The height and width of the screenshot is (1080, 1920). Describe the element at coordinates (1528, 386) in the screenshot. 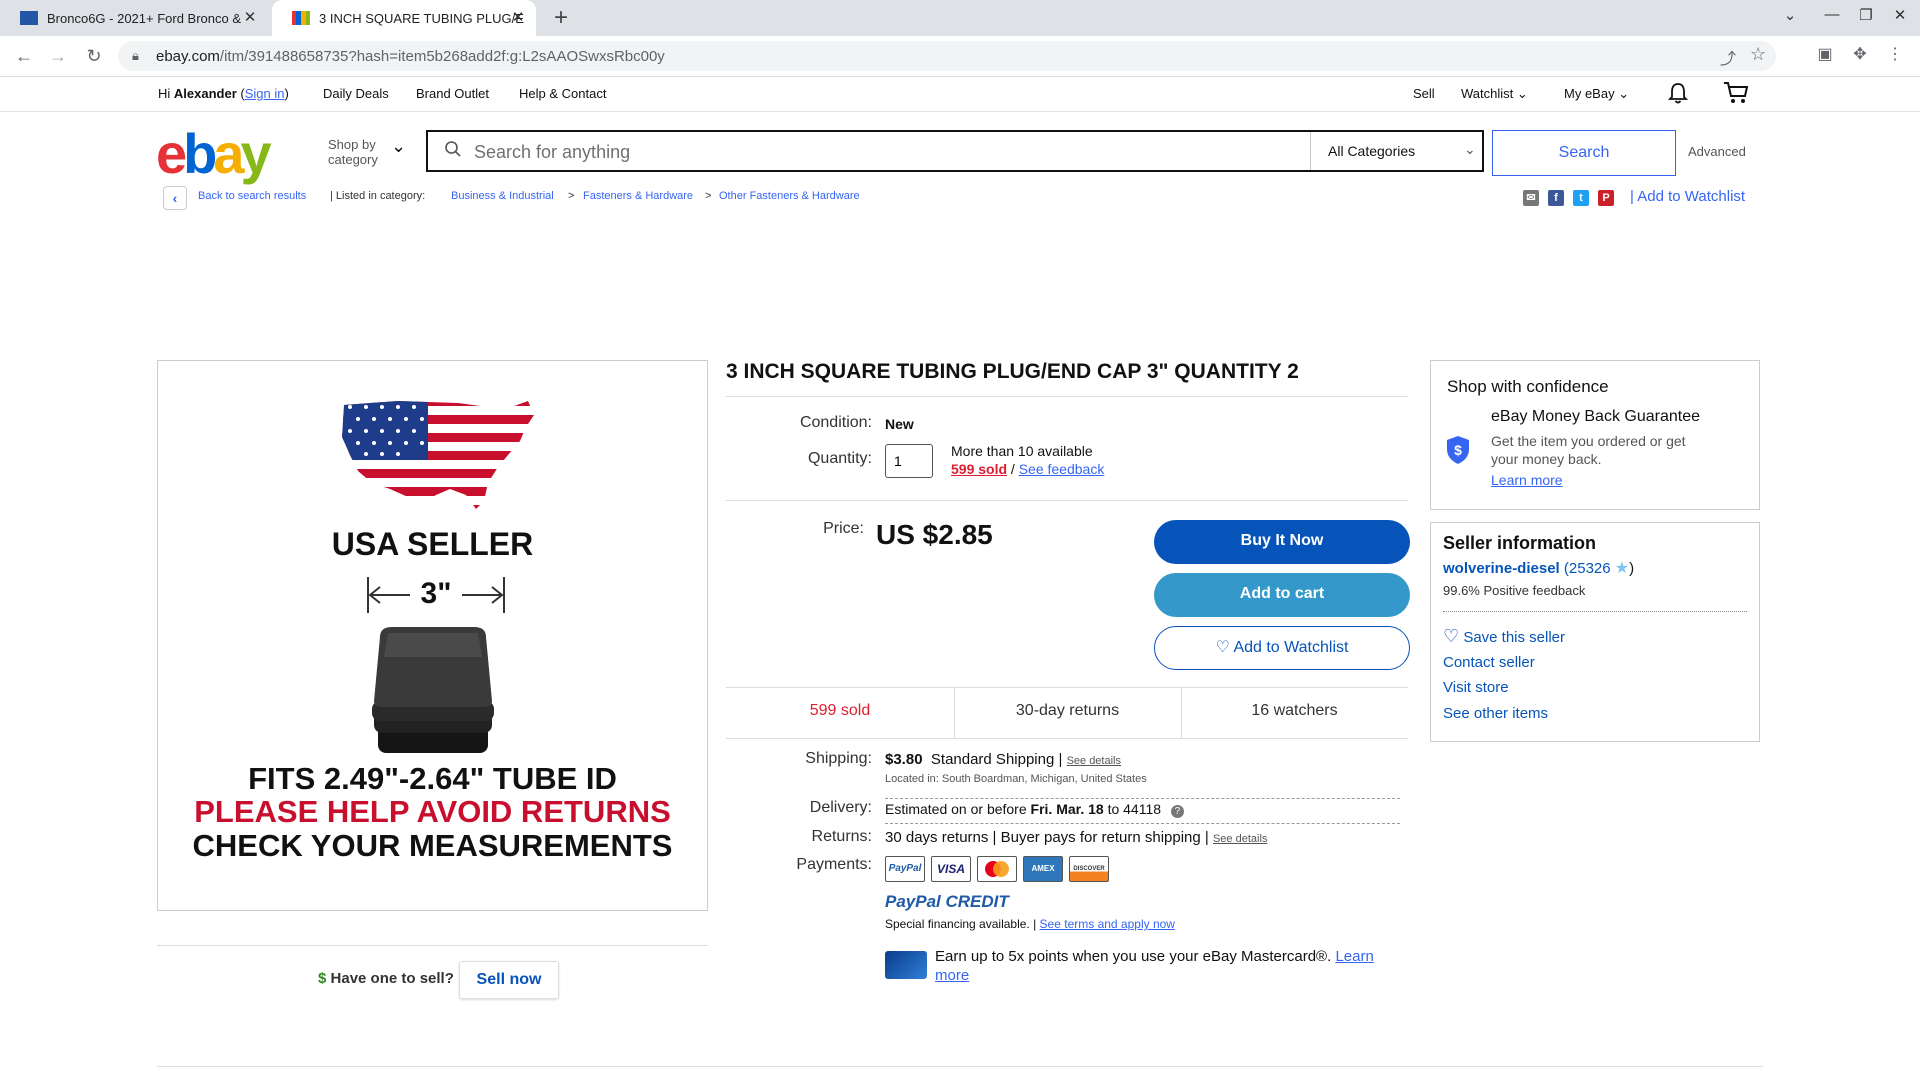

I see `confidence-heading: Shop with confidence` at that location.